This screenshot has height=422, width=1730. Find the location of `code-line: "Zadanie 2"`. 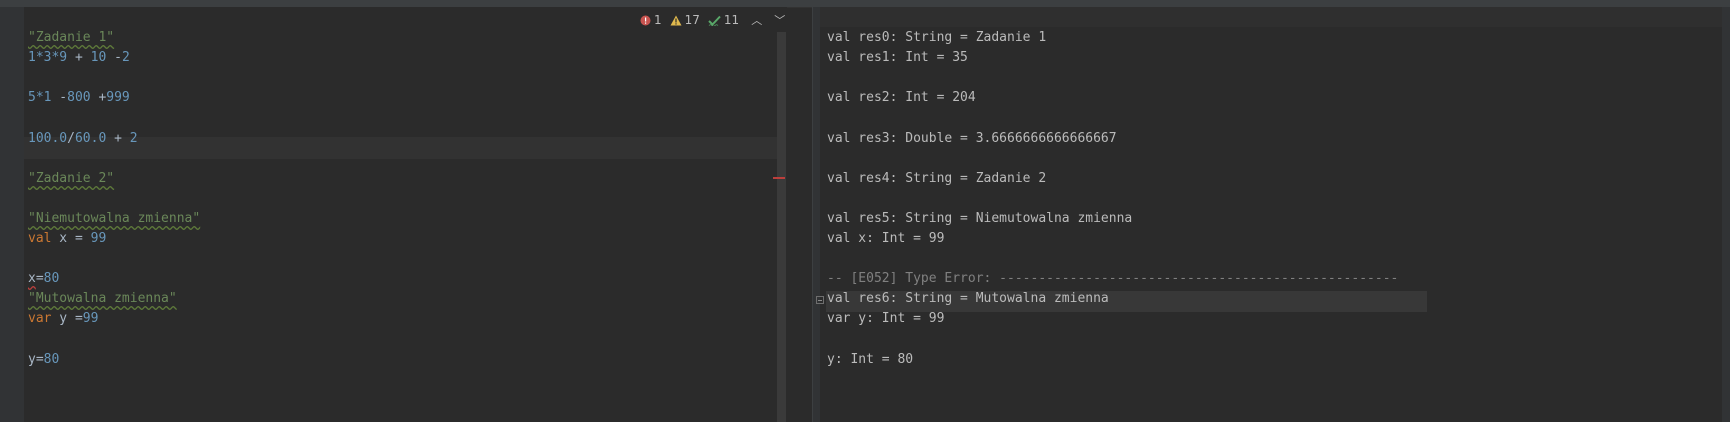

code-line: "Zadanie 2" is located at coordinates (71, 179).